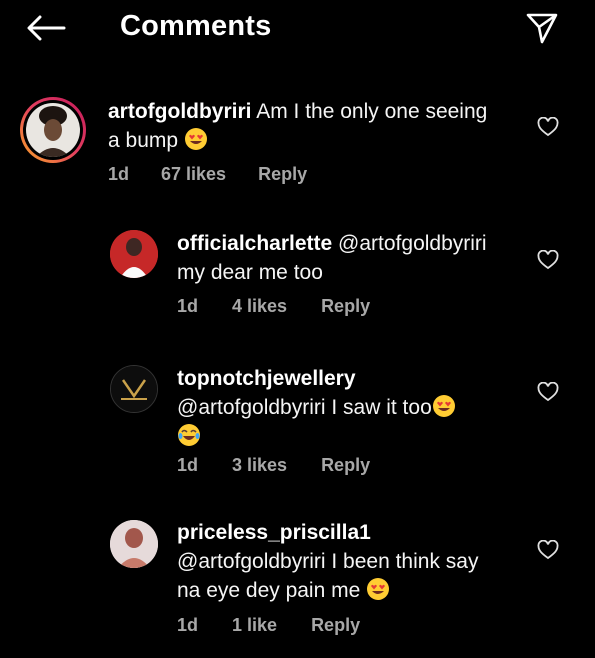  What do you see at coordinates (274, 532) in the screenshot?
I see `comment-username: priceless_priscilla1` at bounding box center [274, 532].